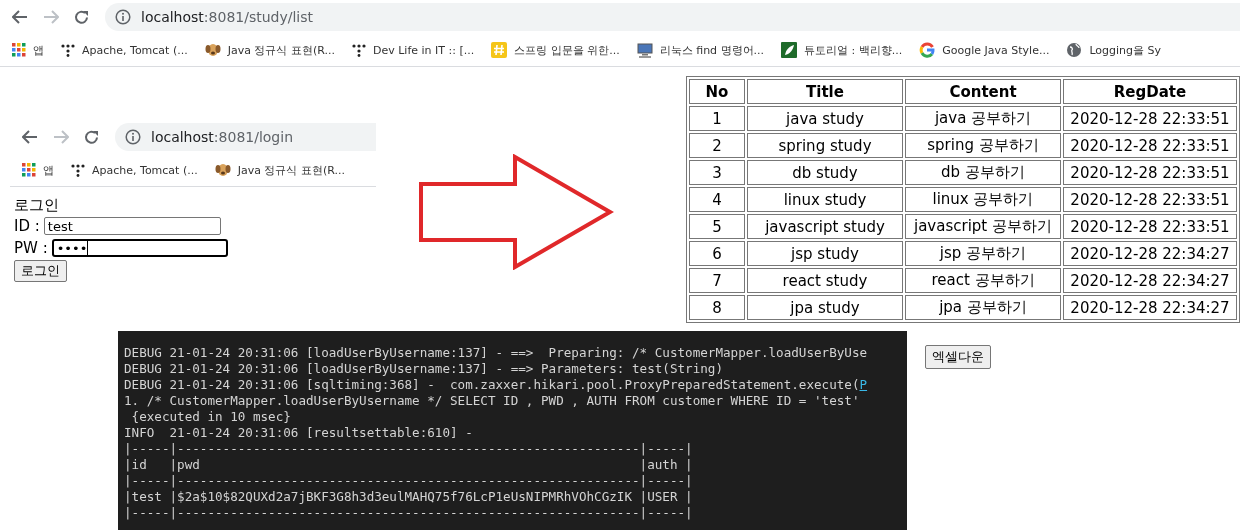 The image size is (1240, 530). What do you see at coordinates (210, 416) in the screenshot?
I see `log-line: {executed in 10 msec}` at bounding box center [210, 416].